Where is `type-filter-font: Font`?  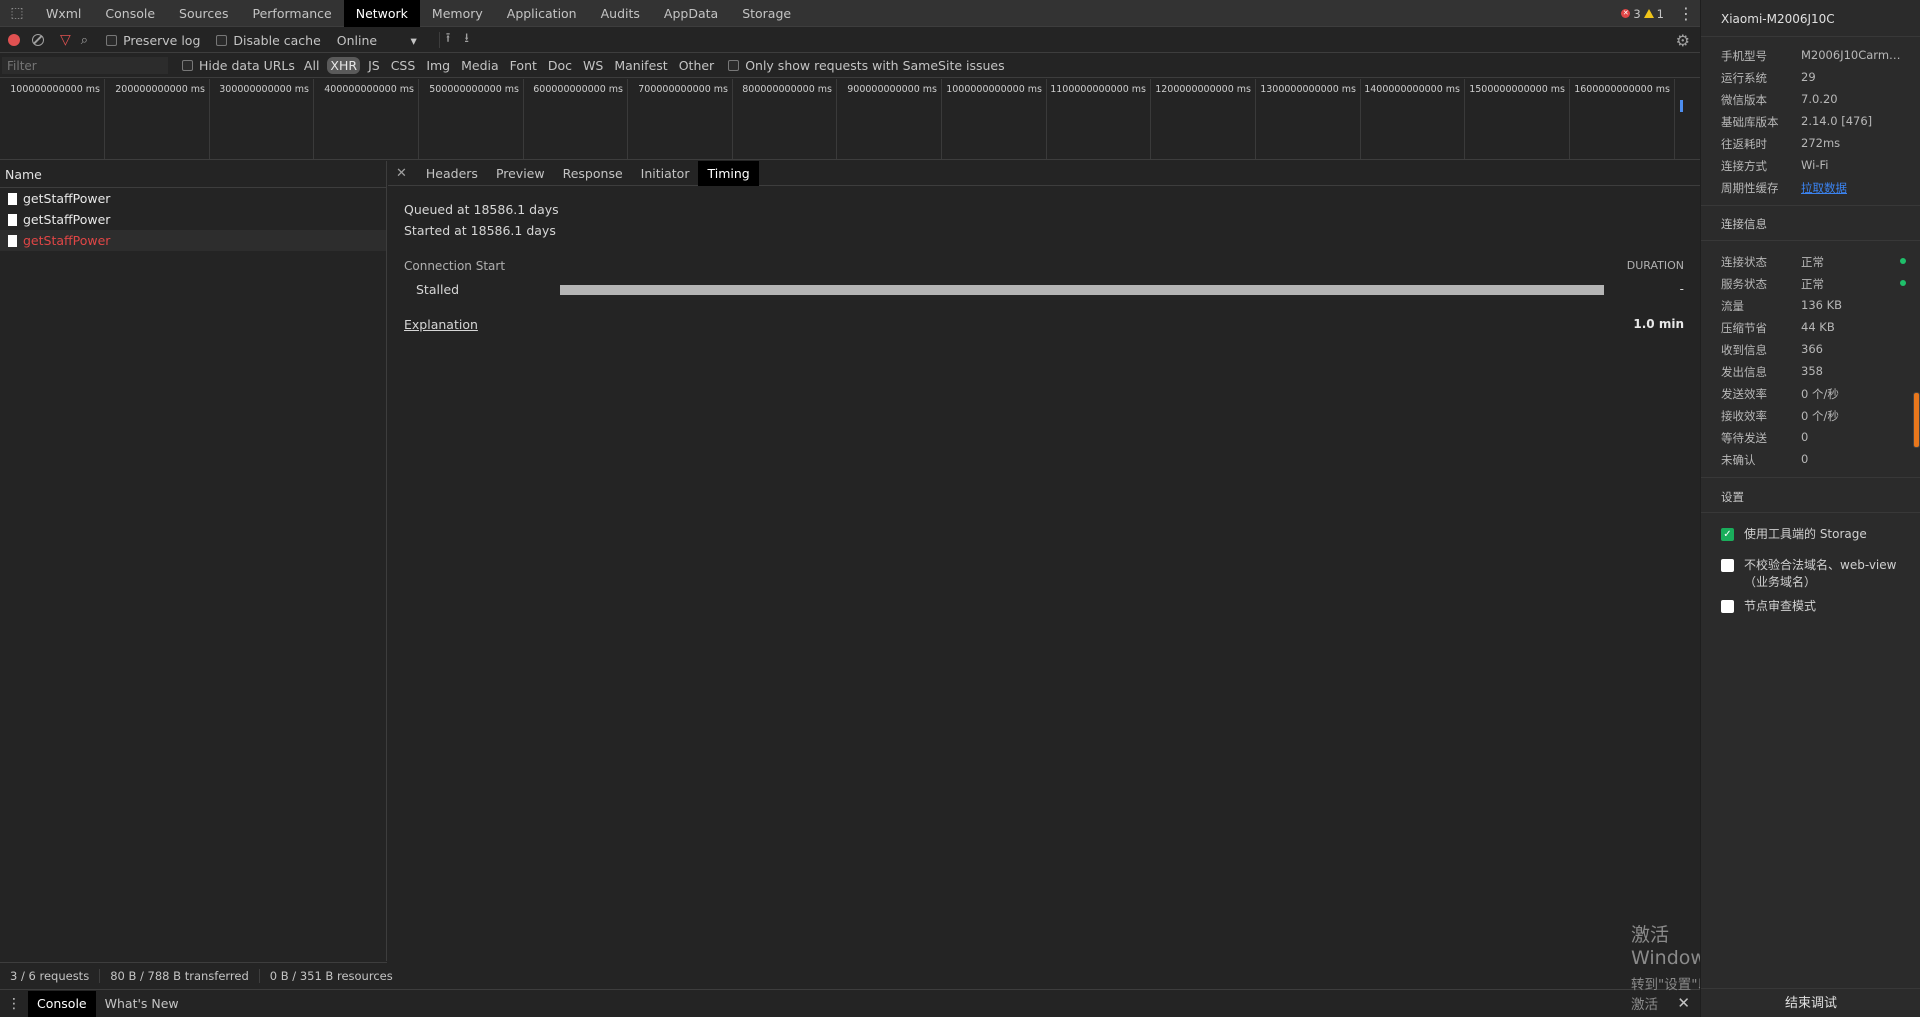 type-filter-font: Font is located at coordinates (523, 65).